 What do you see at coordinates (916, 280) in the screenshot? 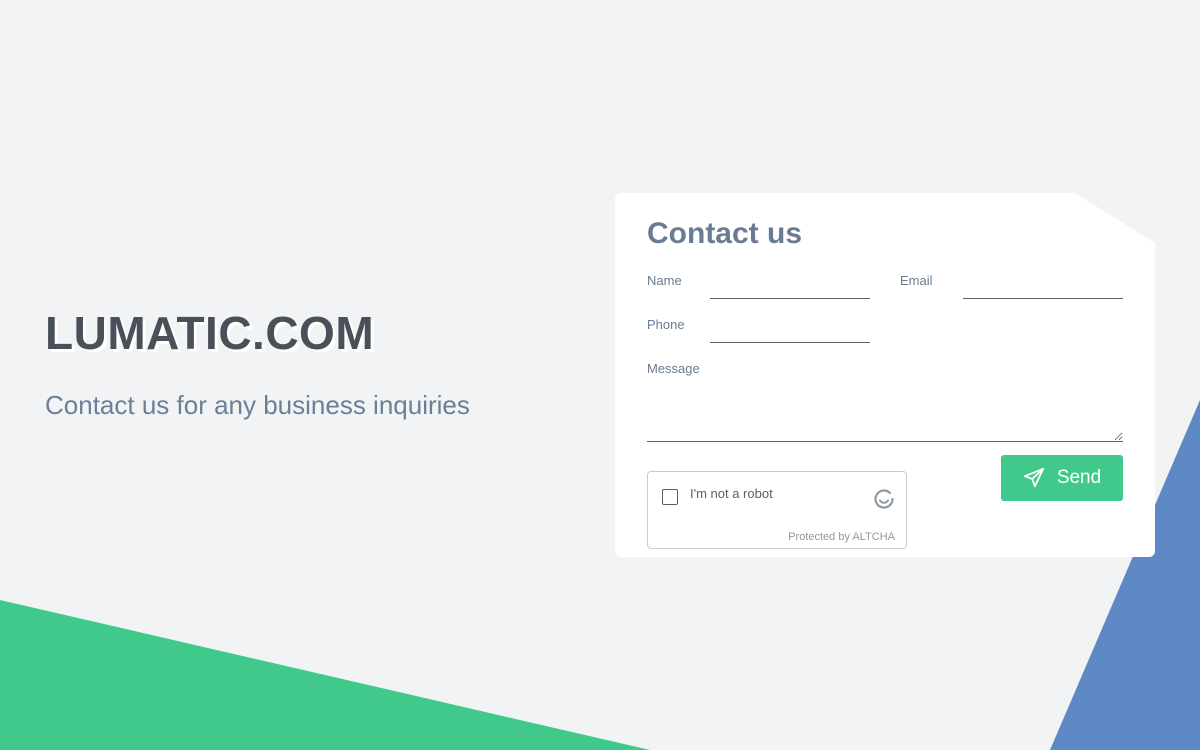
I see `email-label: Email` at bounding box center [916, 280].